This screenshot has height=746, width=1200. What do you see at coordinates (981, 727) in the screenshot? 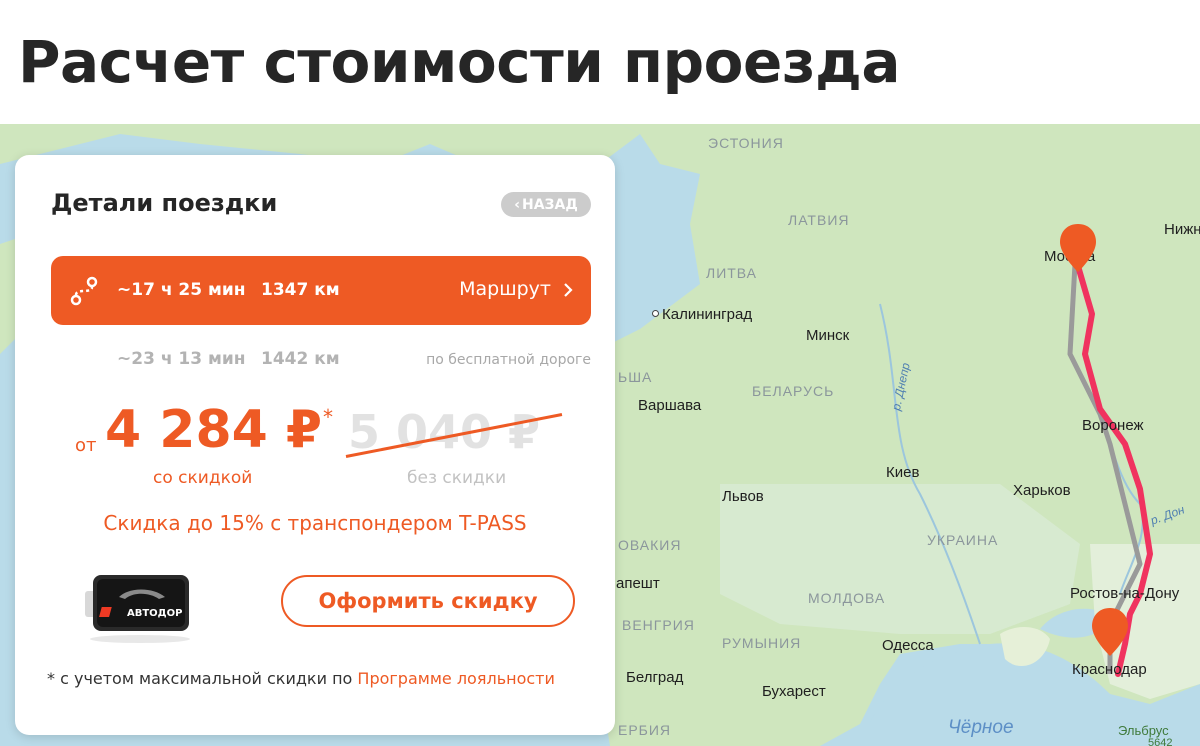
I see `sea-label: Чёрное` at bounding box center [981, 727].